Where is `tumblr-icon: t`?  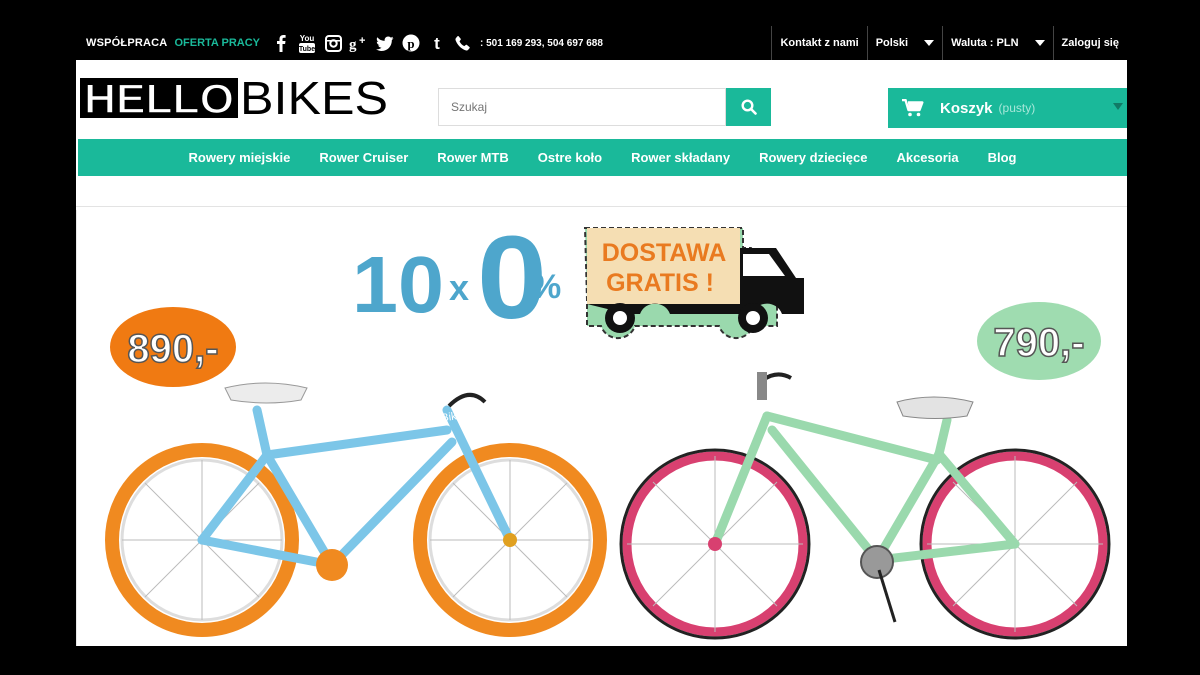 tumblr-icon: t is located at coordinates (437, 43).